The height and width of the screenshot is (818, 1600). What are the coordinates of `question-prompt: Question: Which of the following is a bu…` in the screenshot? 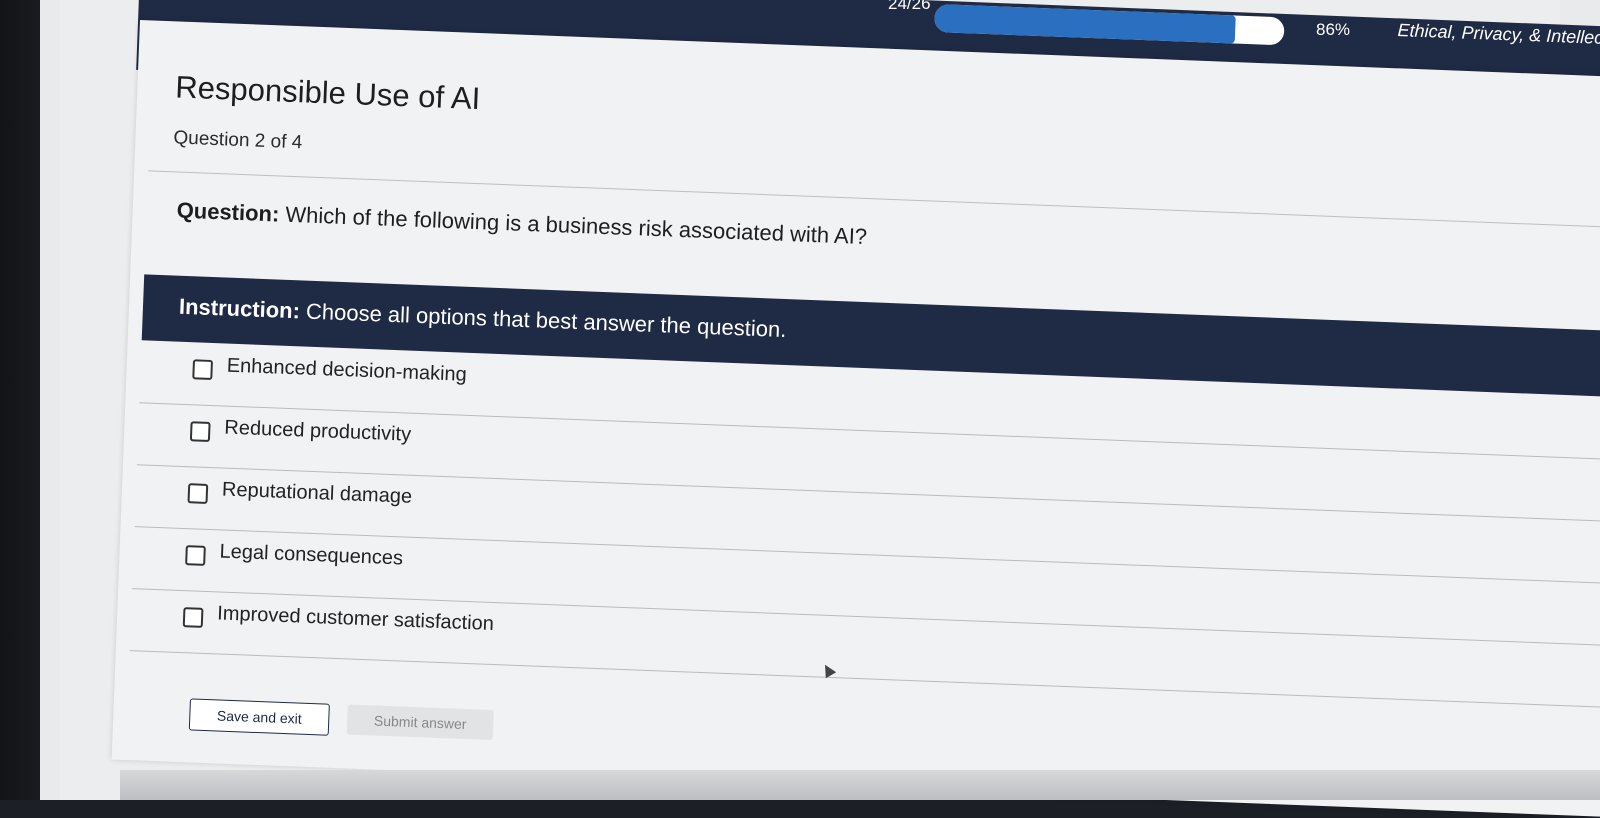 It's located at (521, 224).